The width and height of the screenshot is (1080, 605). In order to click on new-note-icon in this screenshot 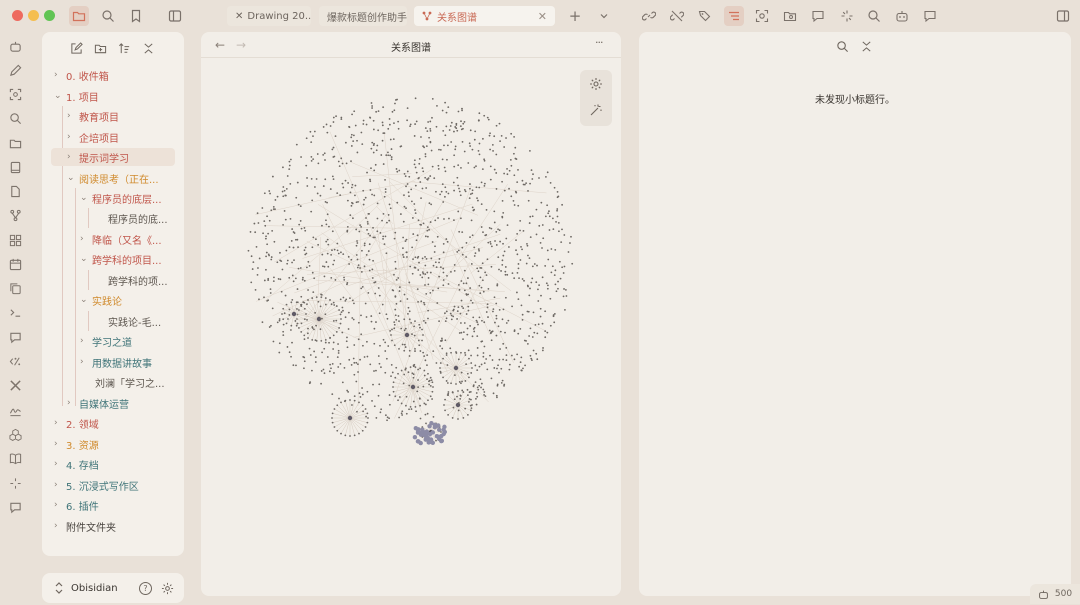, I will do `click(76, 48)`.